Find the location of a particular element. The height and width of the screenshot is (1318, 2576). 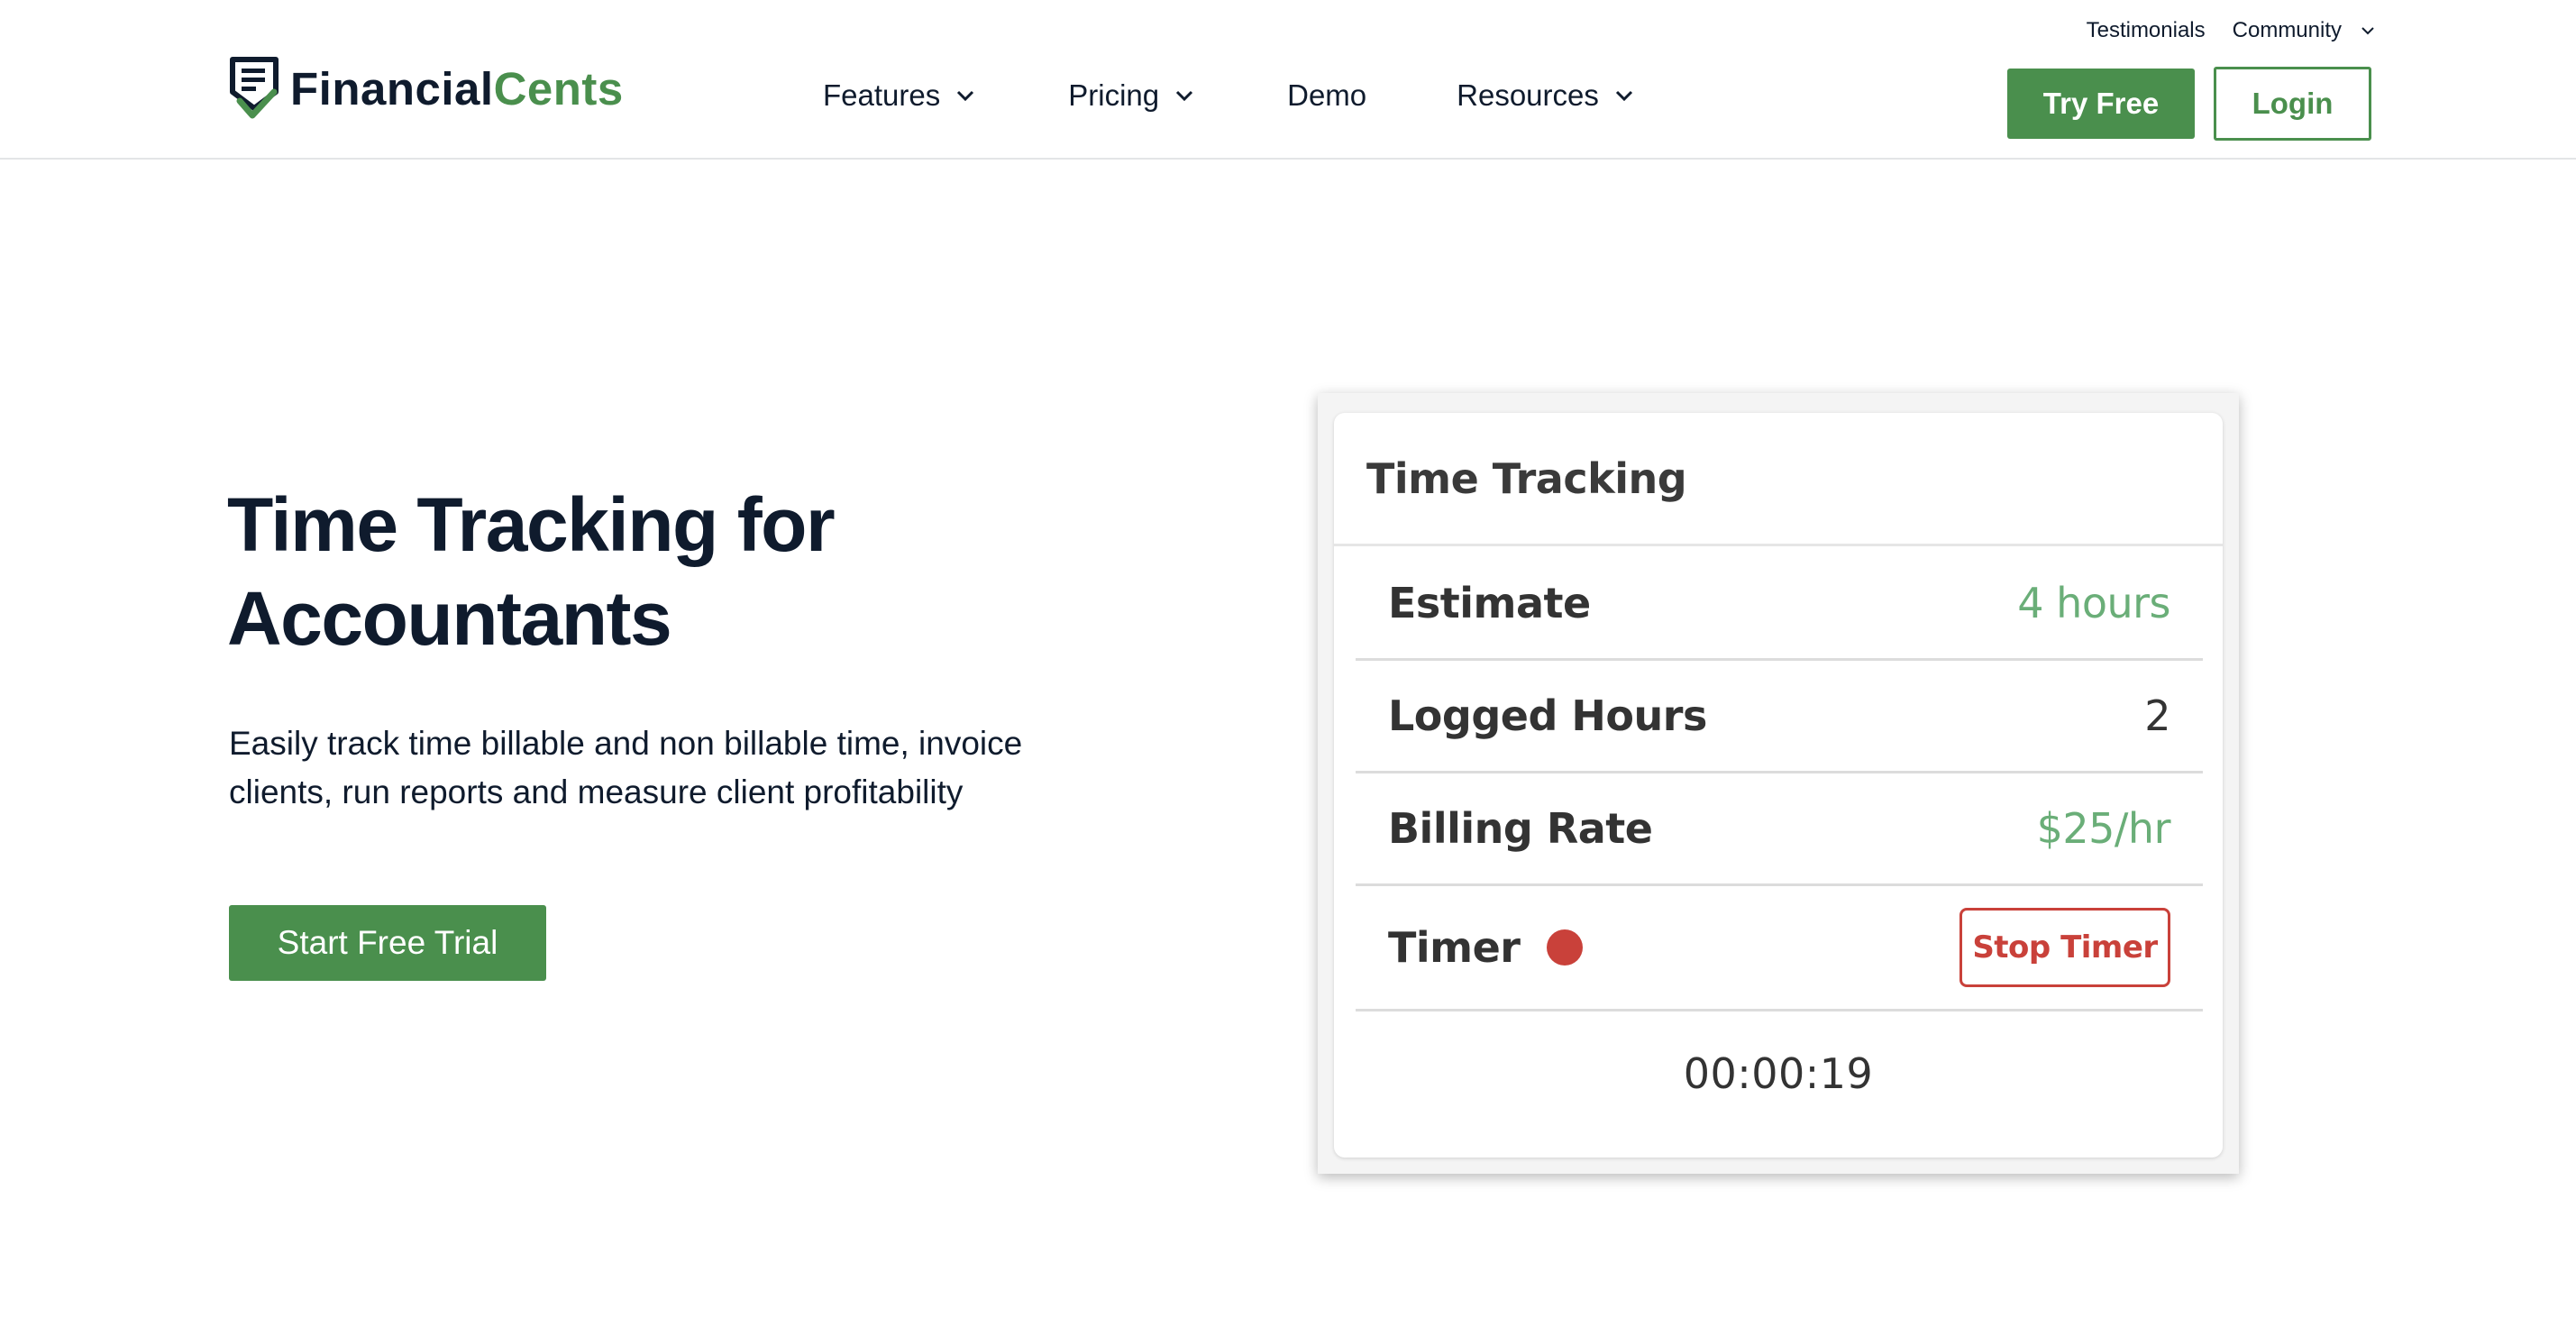

nav-item-label: Pricing is located at coordinates (1114, 95).